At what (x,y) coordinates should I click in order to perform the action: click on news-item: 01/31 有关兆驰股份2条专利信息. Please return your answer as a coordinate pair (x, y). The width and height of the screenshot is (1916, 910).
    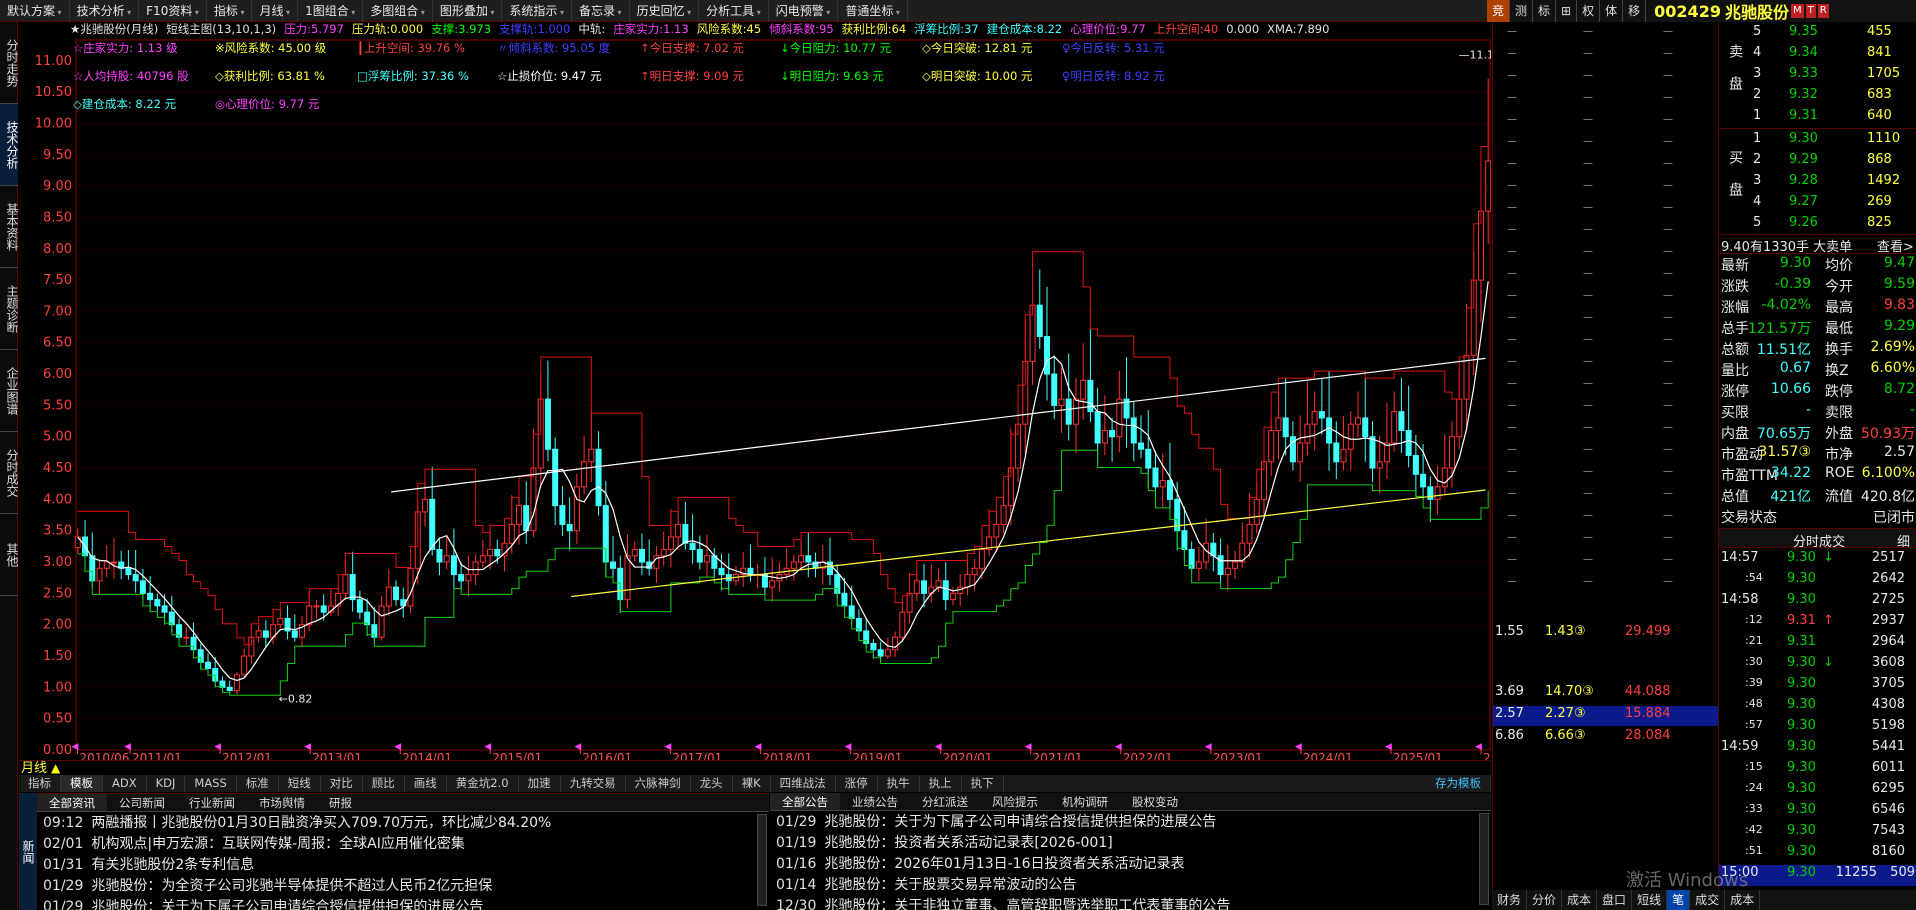
    Looking at the image, I should click on (403, 865).